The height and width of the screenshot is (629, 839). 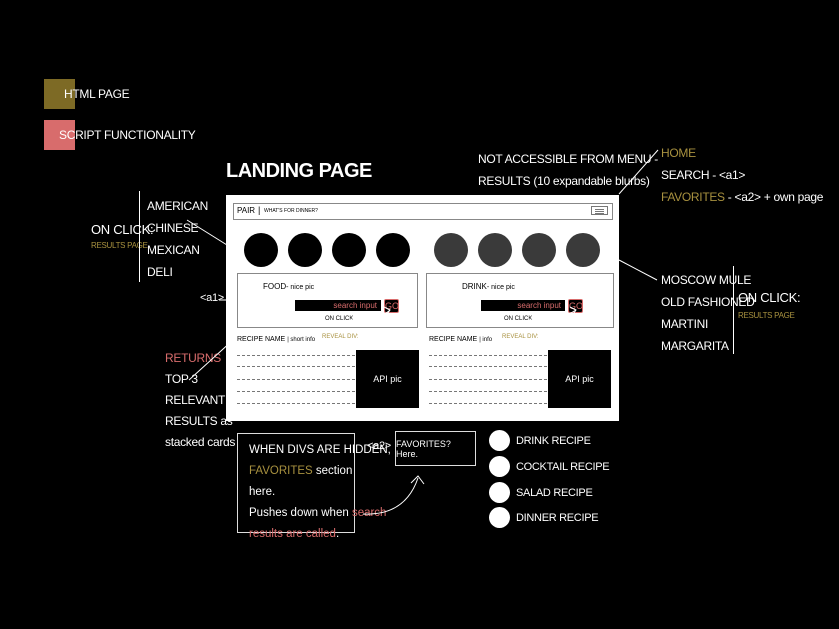 I want to click on hidden-note-line2: FAVORITES section here., so click(x=301, y=482).